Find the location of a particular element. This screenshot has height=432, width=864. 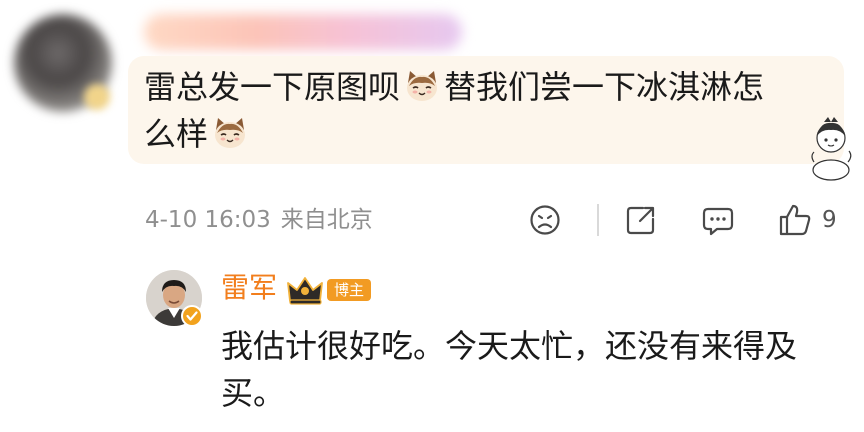

like-thumb-icon is located at coordinates (795, 220).